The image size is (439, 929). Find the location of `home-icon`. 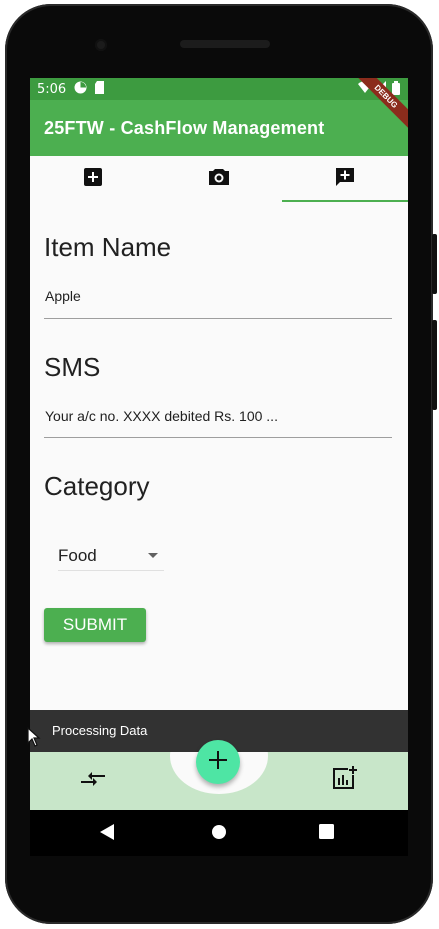

home-icon is located at coordinates (219, 834).